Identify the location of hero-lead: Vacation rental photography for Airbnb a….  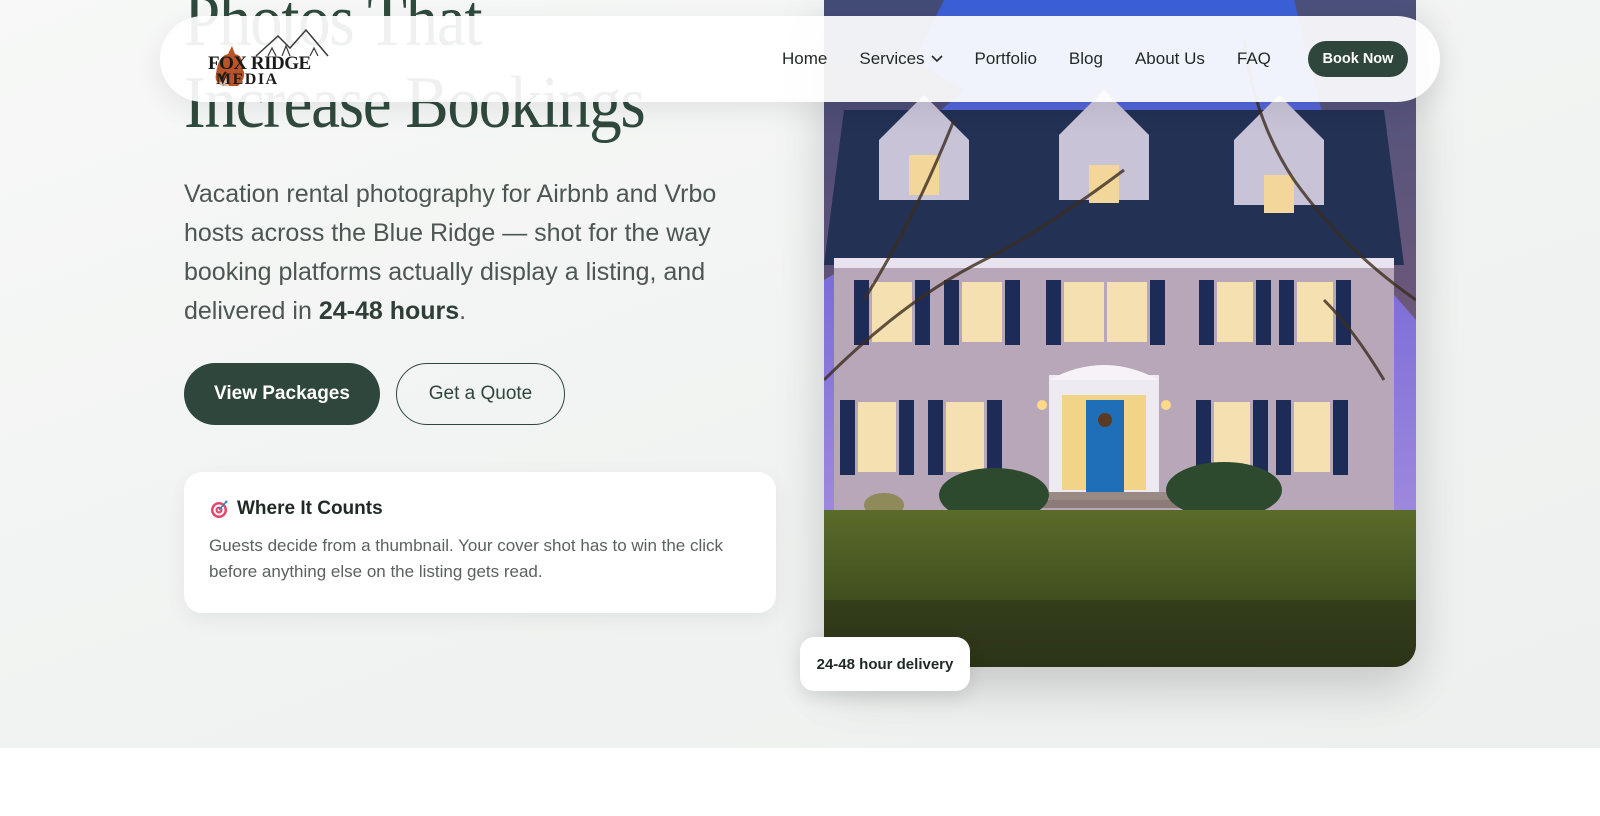
(474, 253).